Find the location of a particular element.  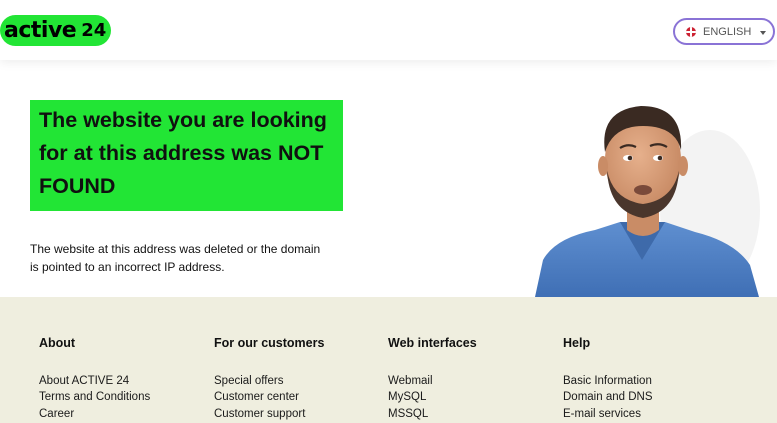

confused-man-photo is located at coordinates (647, 201).